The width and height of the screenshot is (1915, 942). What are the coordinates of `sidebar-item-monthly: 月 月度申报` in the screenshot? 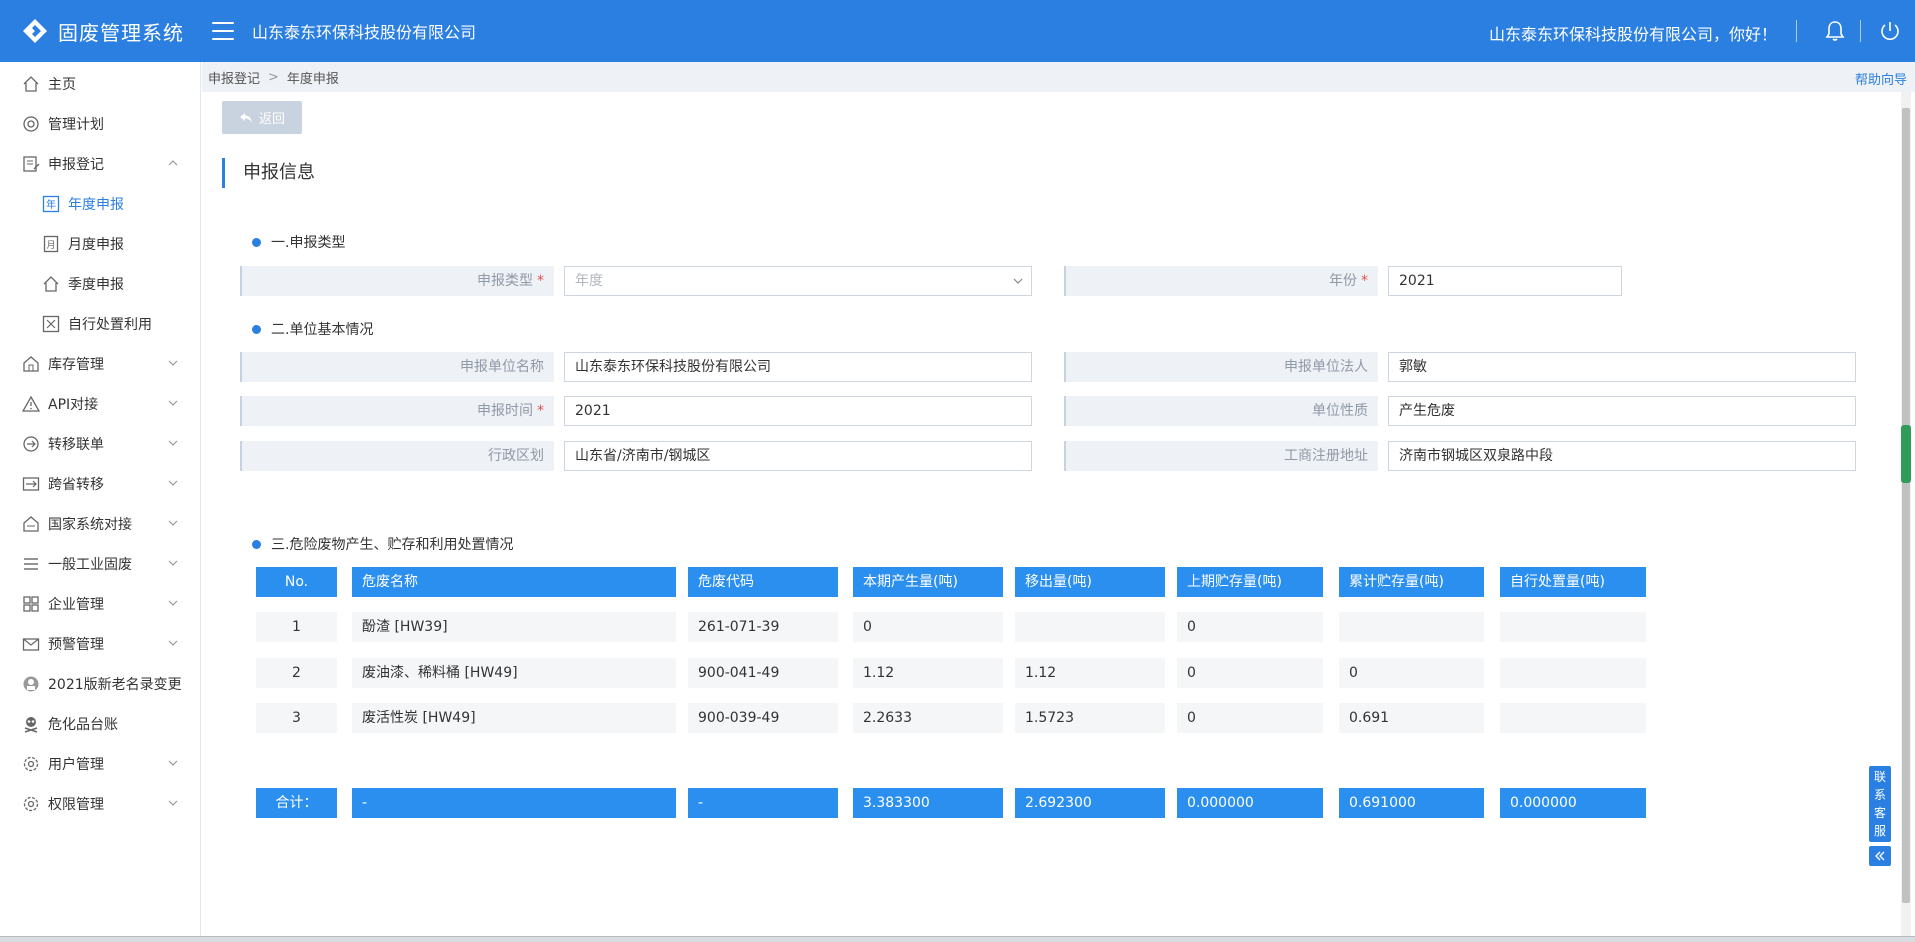 It's located at (100, 244).